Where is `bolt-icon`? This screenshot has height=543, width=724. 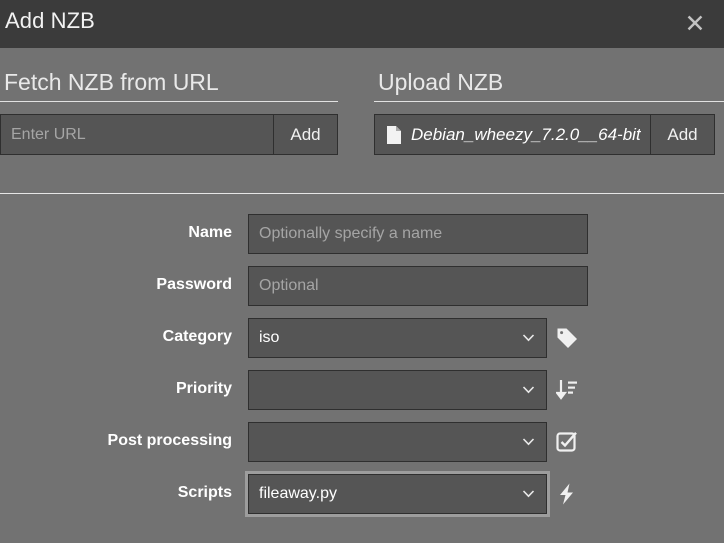 bolt-icon is located at coordinates (567, 494).